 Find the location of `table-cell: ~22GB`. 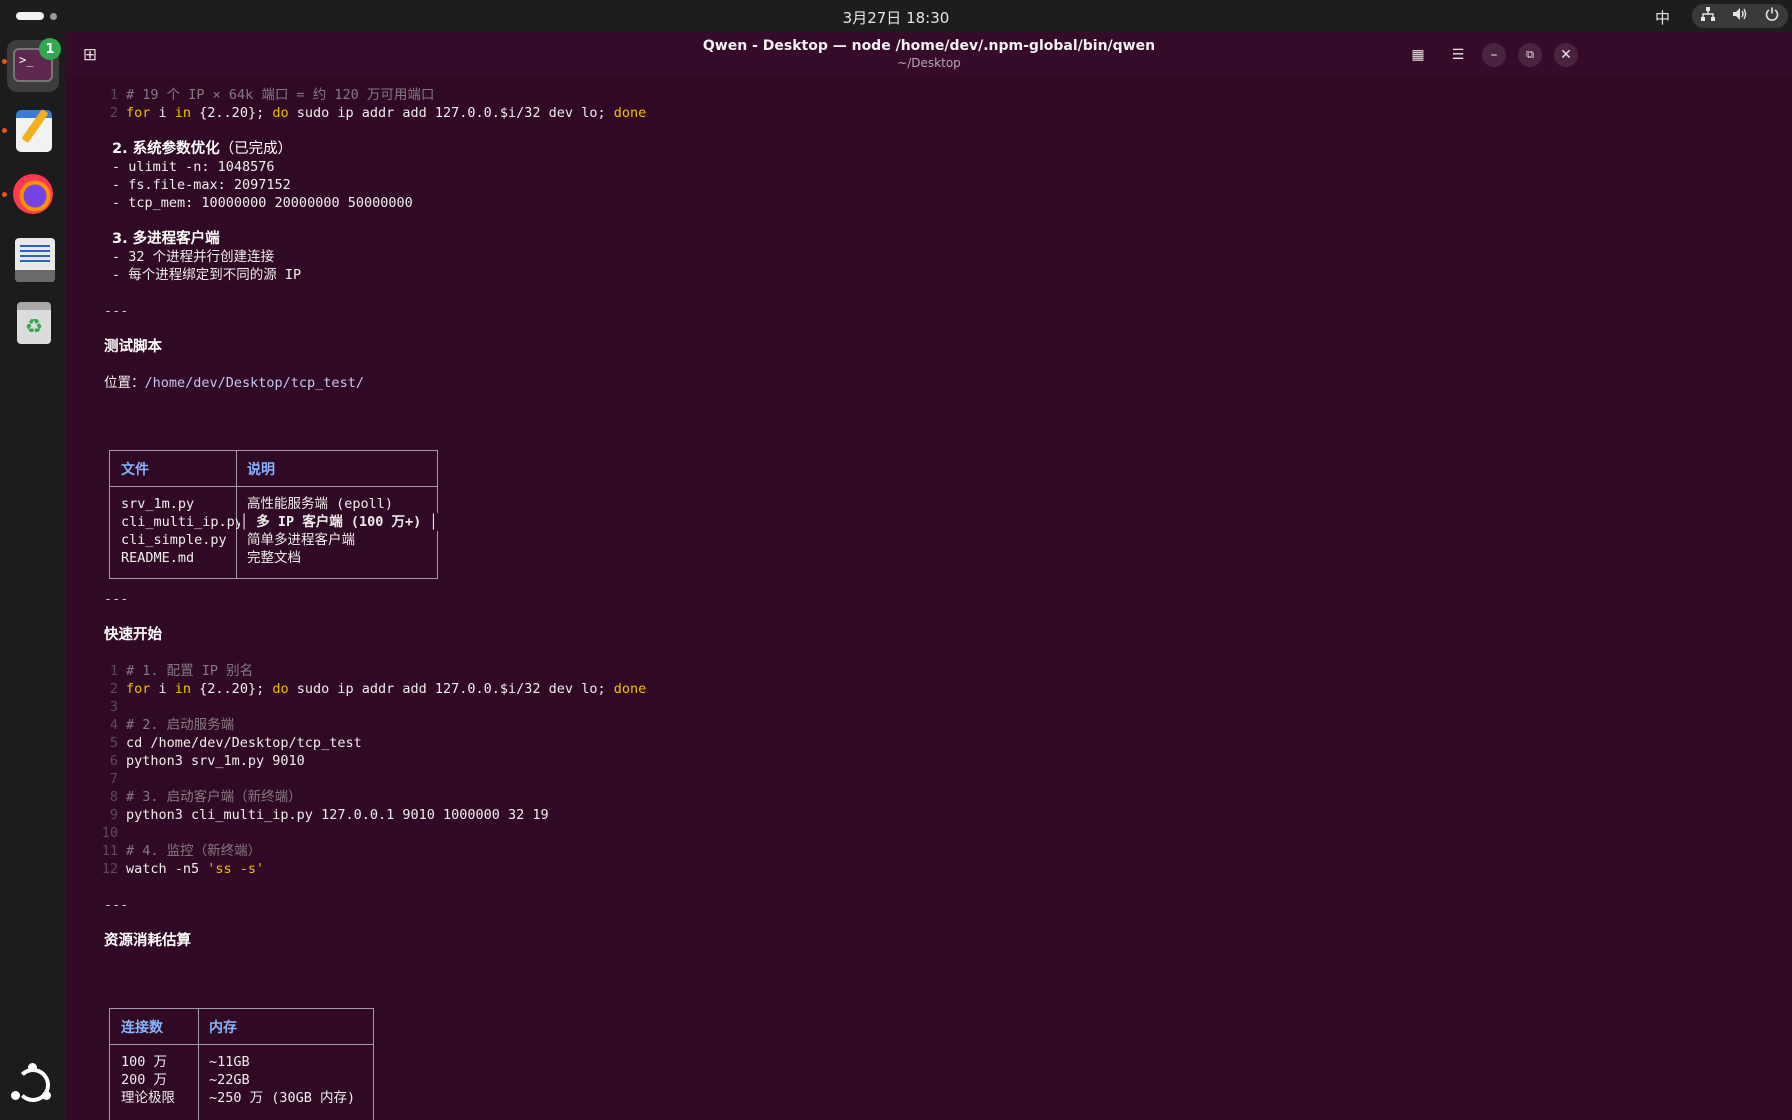

table-cell: ~22GB is located at coordinates (229, 1080).